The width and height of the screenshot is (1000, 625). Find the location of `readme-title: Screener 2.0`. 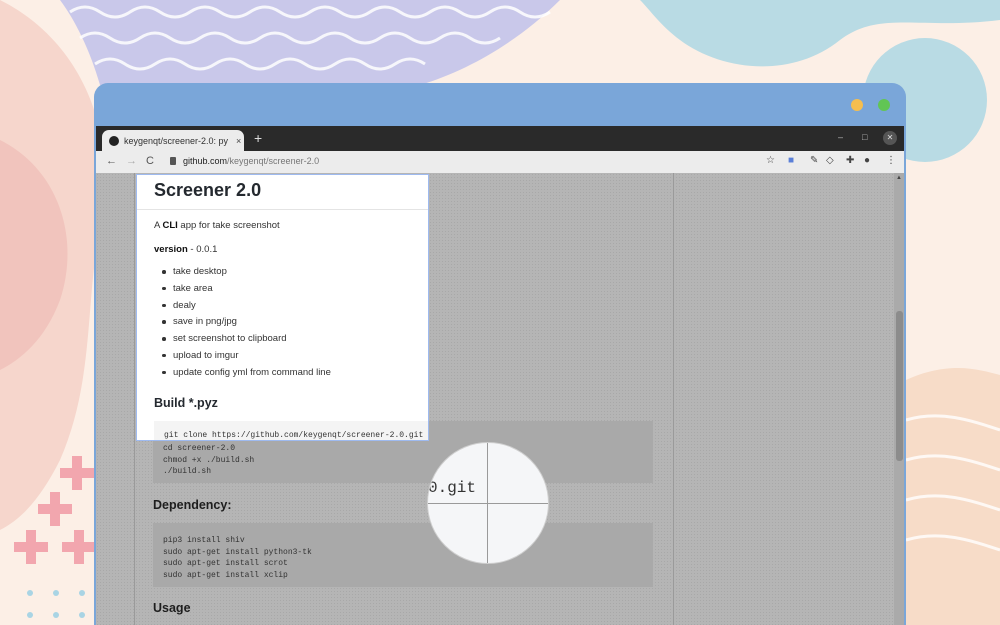

readme-title: Screener 2.0 is located at coordinates (208, 190).